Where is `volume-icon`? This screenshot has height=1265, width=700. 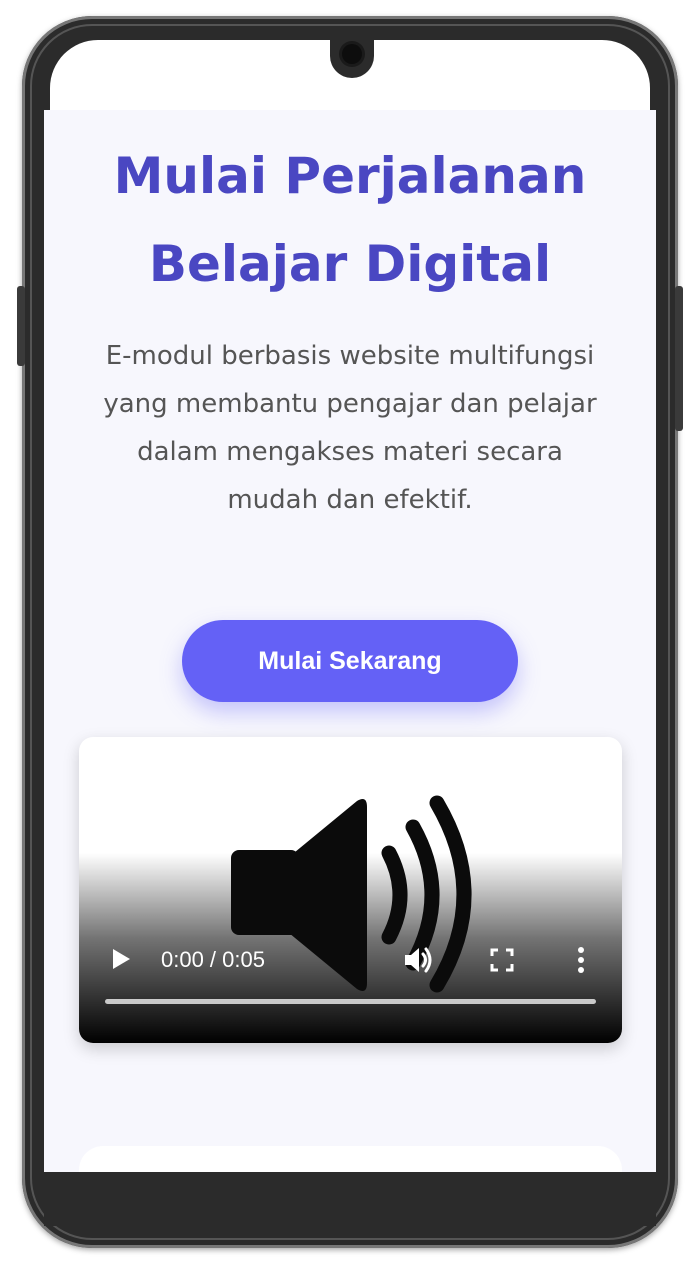
volume-icon is located at coordinates (418, 960).